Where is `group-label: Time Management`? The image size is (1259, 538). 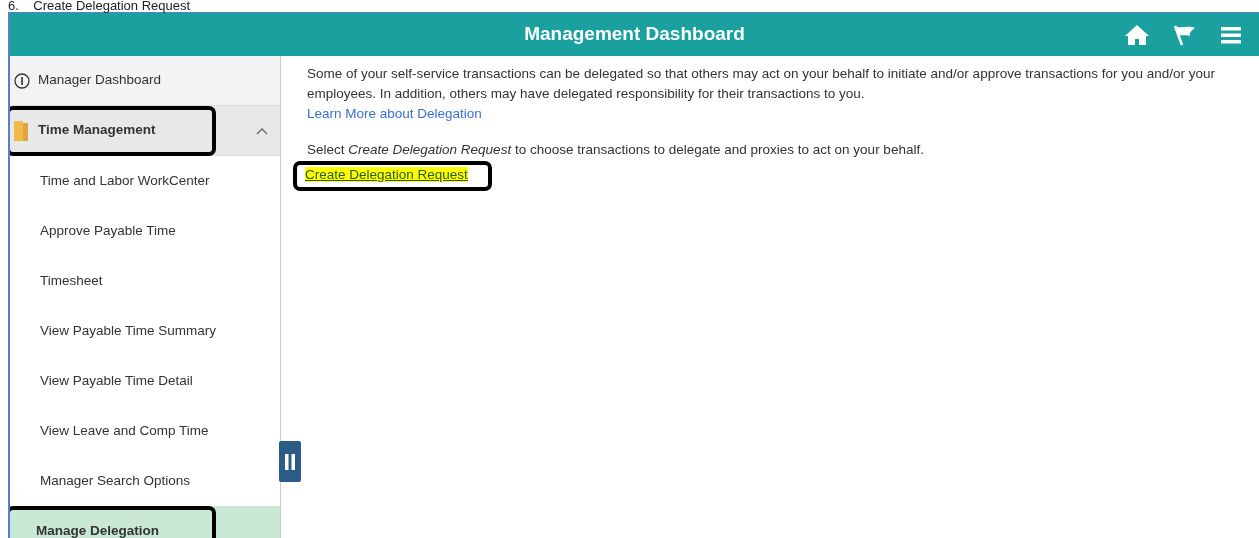 group-label: Time Management is located at coordinates (97, 130).